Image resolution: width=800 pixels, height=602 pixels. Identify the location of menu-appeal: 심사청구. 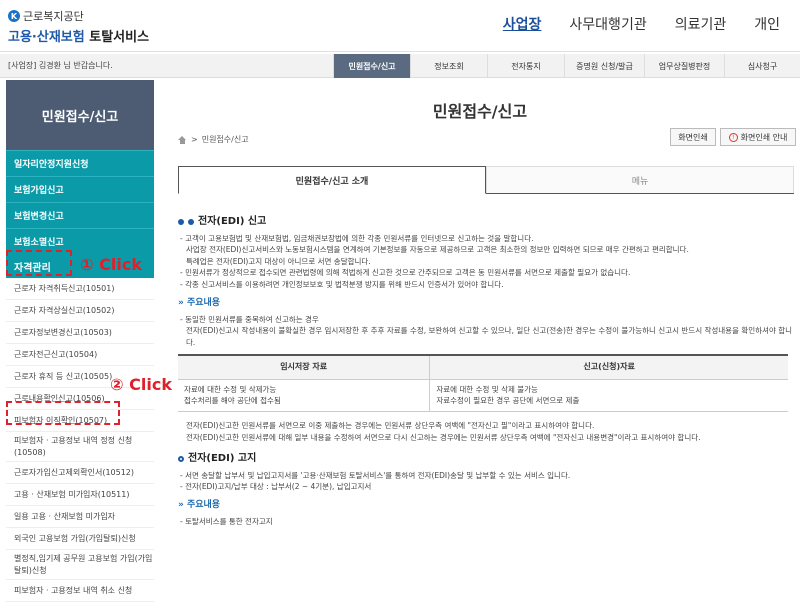
(762, 66).